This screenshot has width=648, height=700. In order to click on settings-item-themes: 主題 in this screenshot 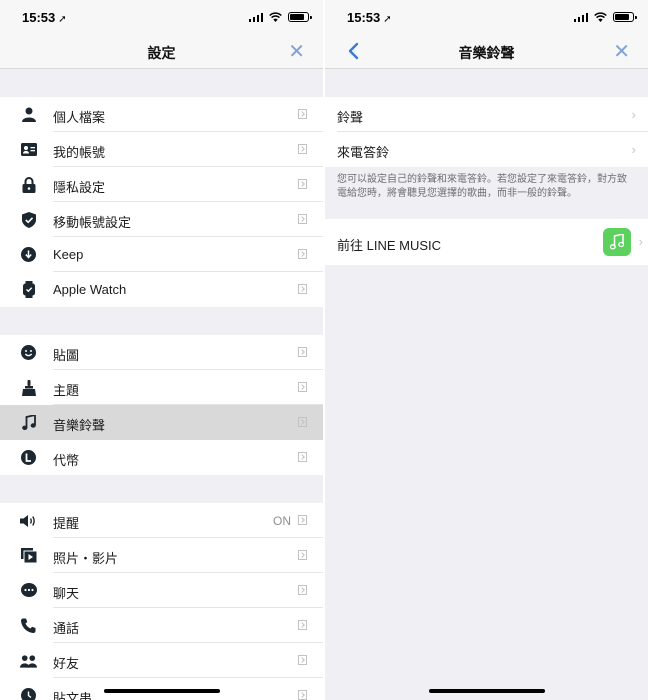, I will do `click(161, 387)`.